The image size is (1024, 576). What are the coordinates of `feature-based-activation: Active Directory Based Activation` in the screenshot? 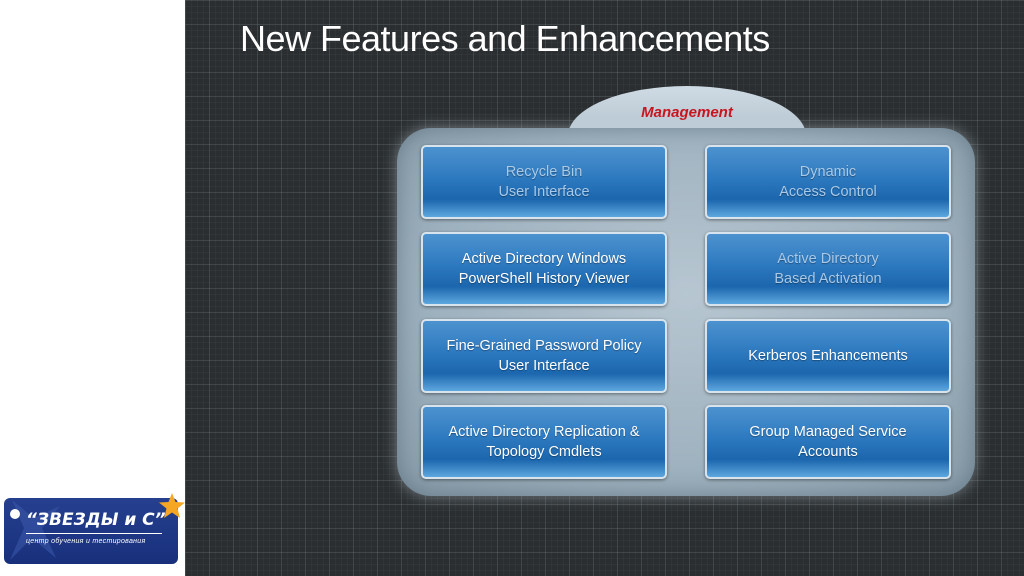 It's located at (828, 269).